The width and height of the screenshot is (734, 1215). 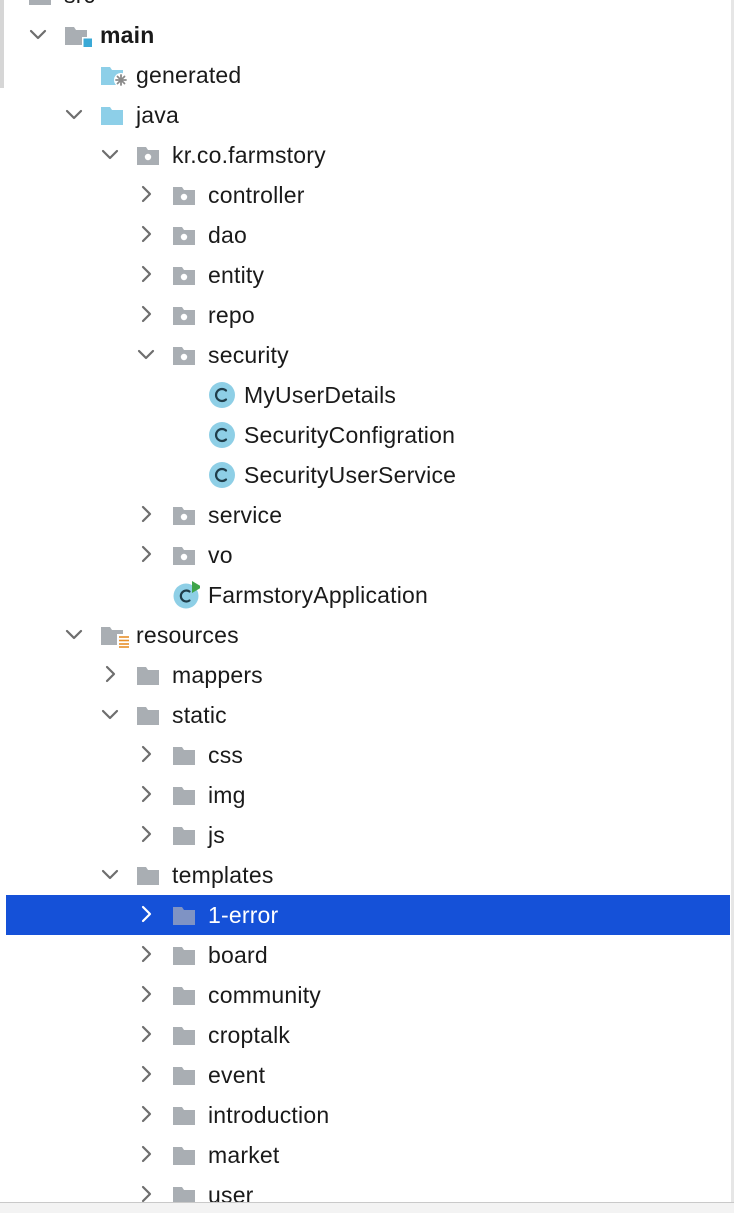 What do you see at coordinates (367, 675) in the screenshot?
I see `tree-row-mappers: mappers` at bounding box center [367, 675].